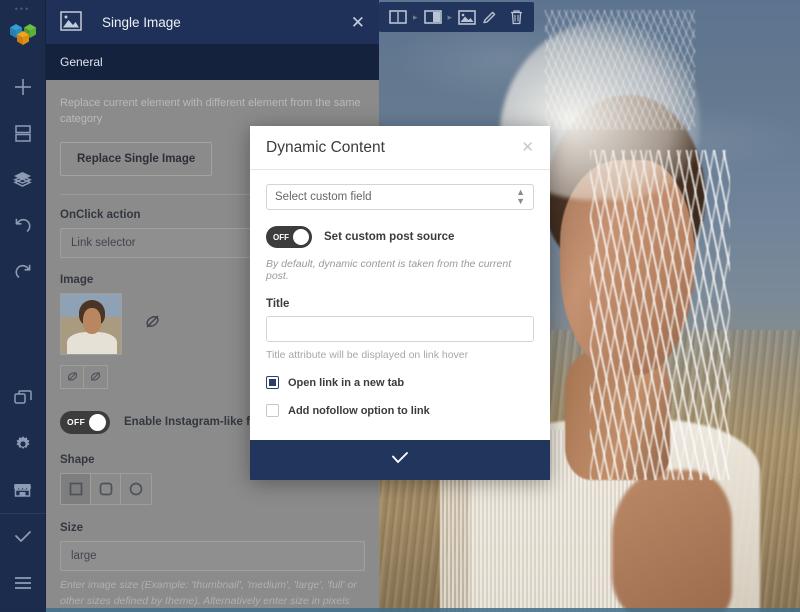 The image size is (800, 612). What do you see at coordinates (141, 22) in the screenshot?
I see `page-title: Single Image` at bounding box center [141, 22].